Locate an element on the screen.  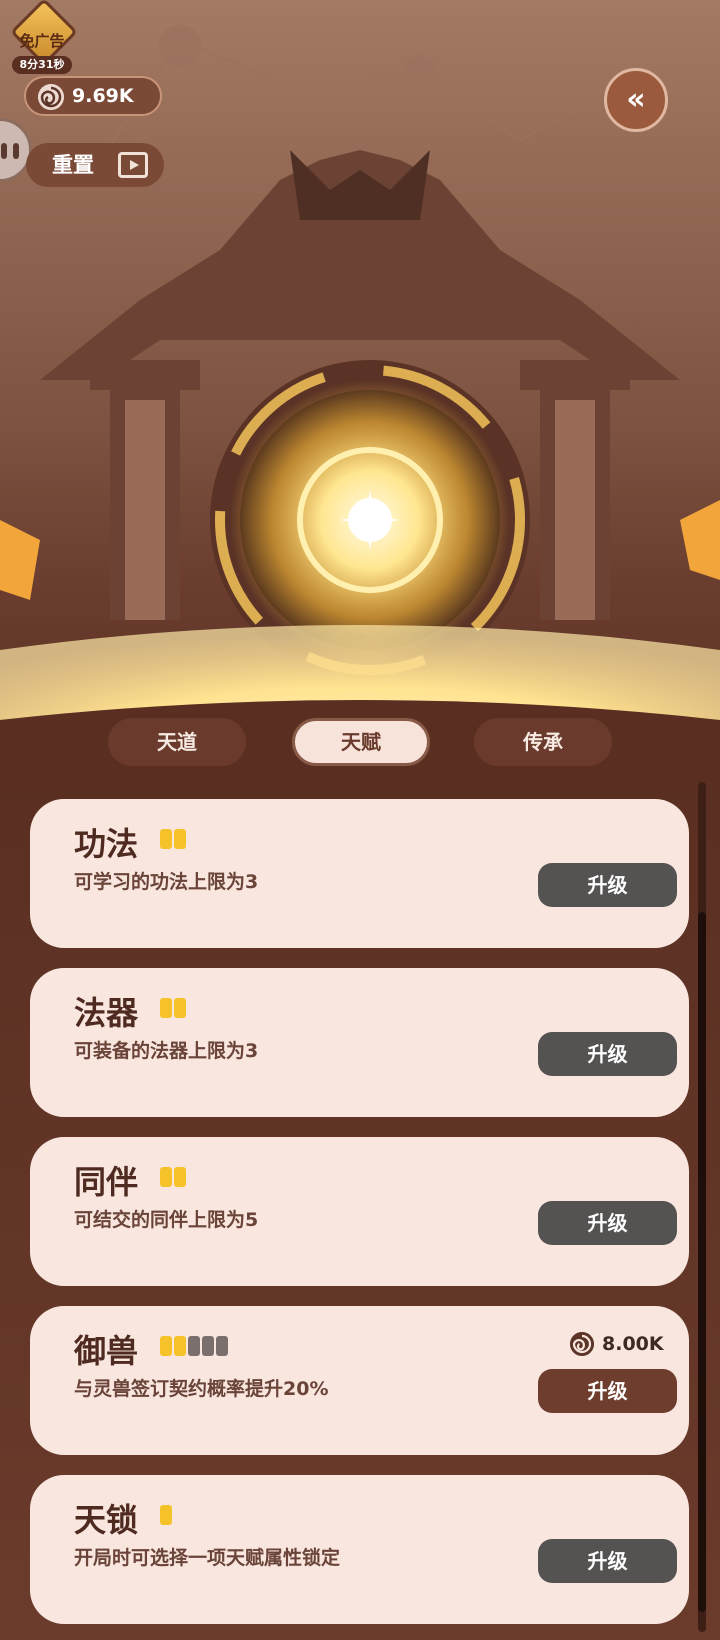
no-ads-badge: 免广告 8分31秒 is located at coordinates (42, 37).